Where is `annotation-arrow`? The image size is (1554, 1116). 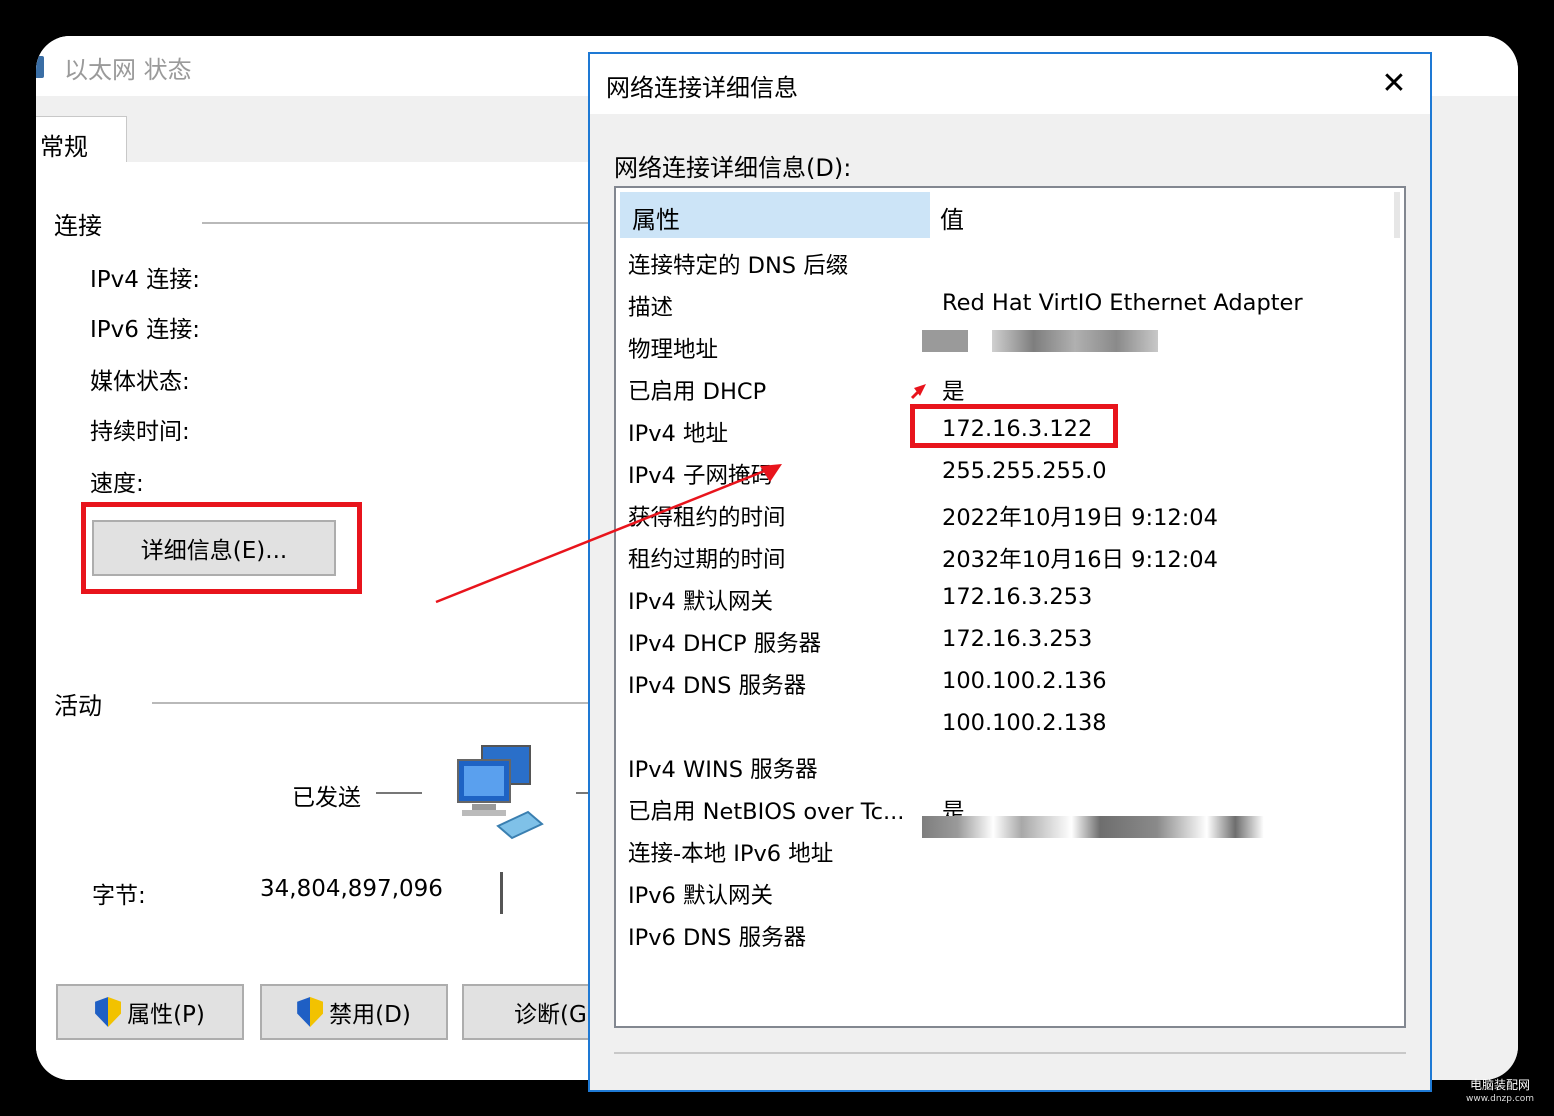
annotation-arrow is located at coordinates (680, 494).